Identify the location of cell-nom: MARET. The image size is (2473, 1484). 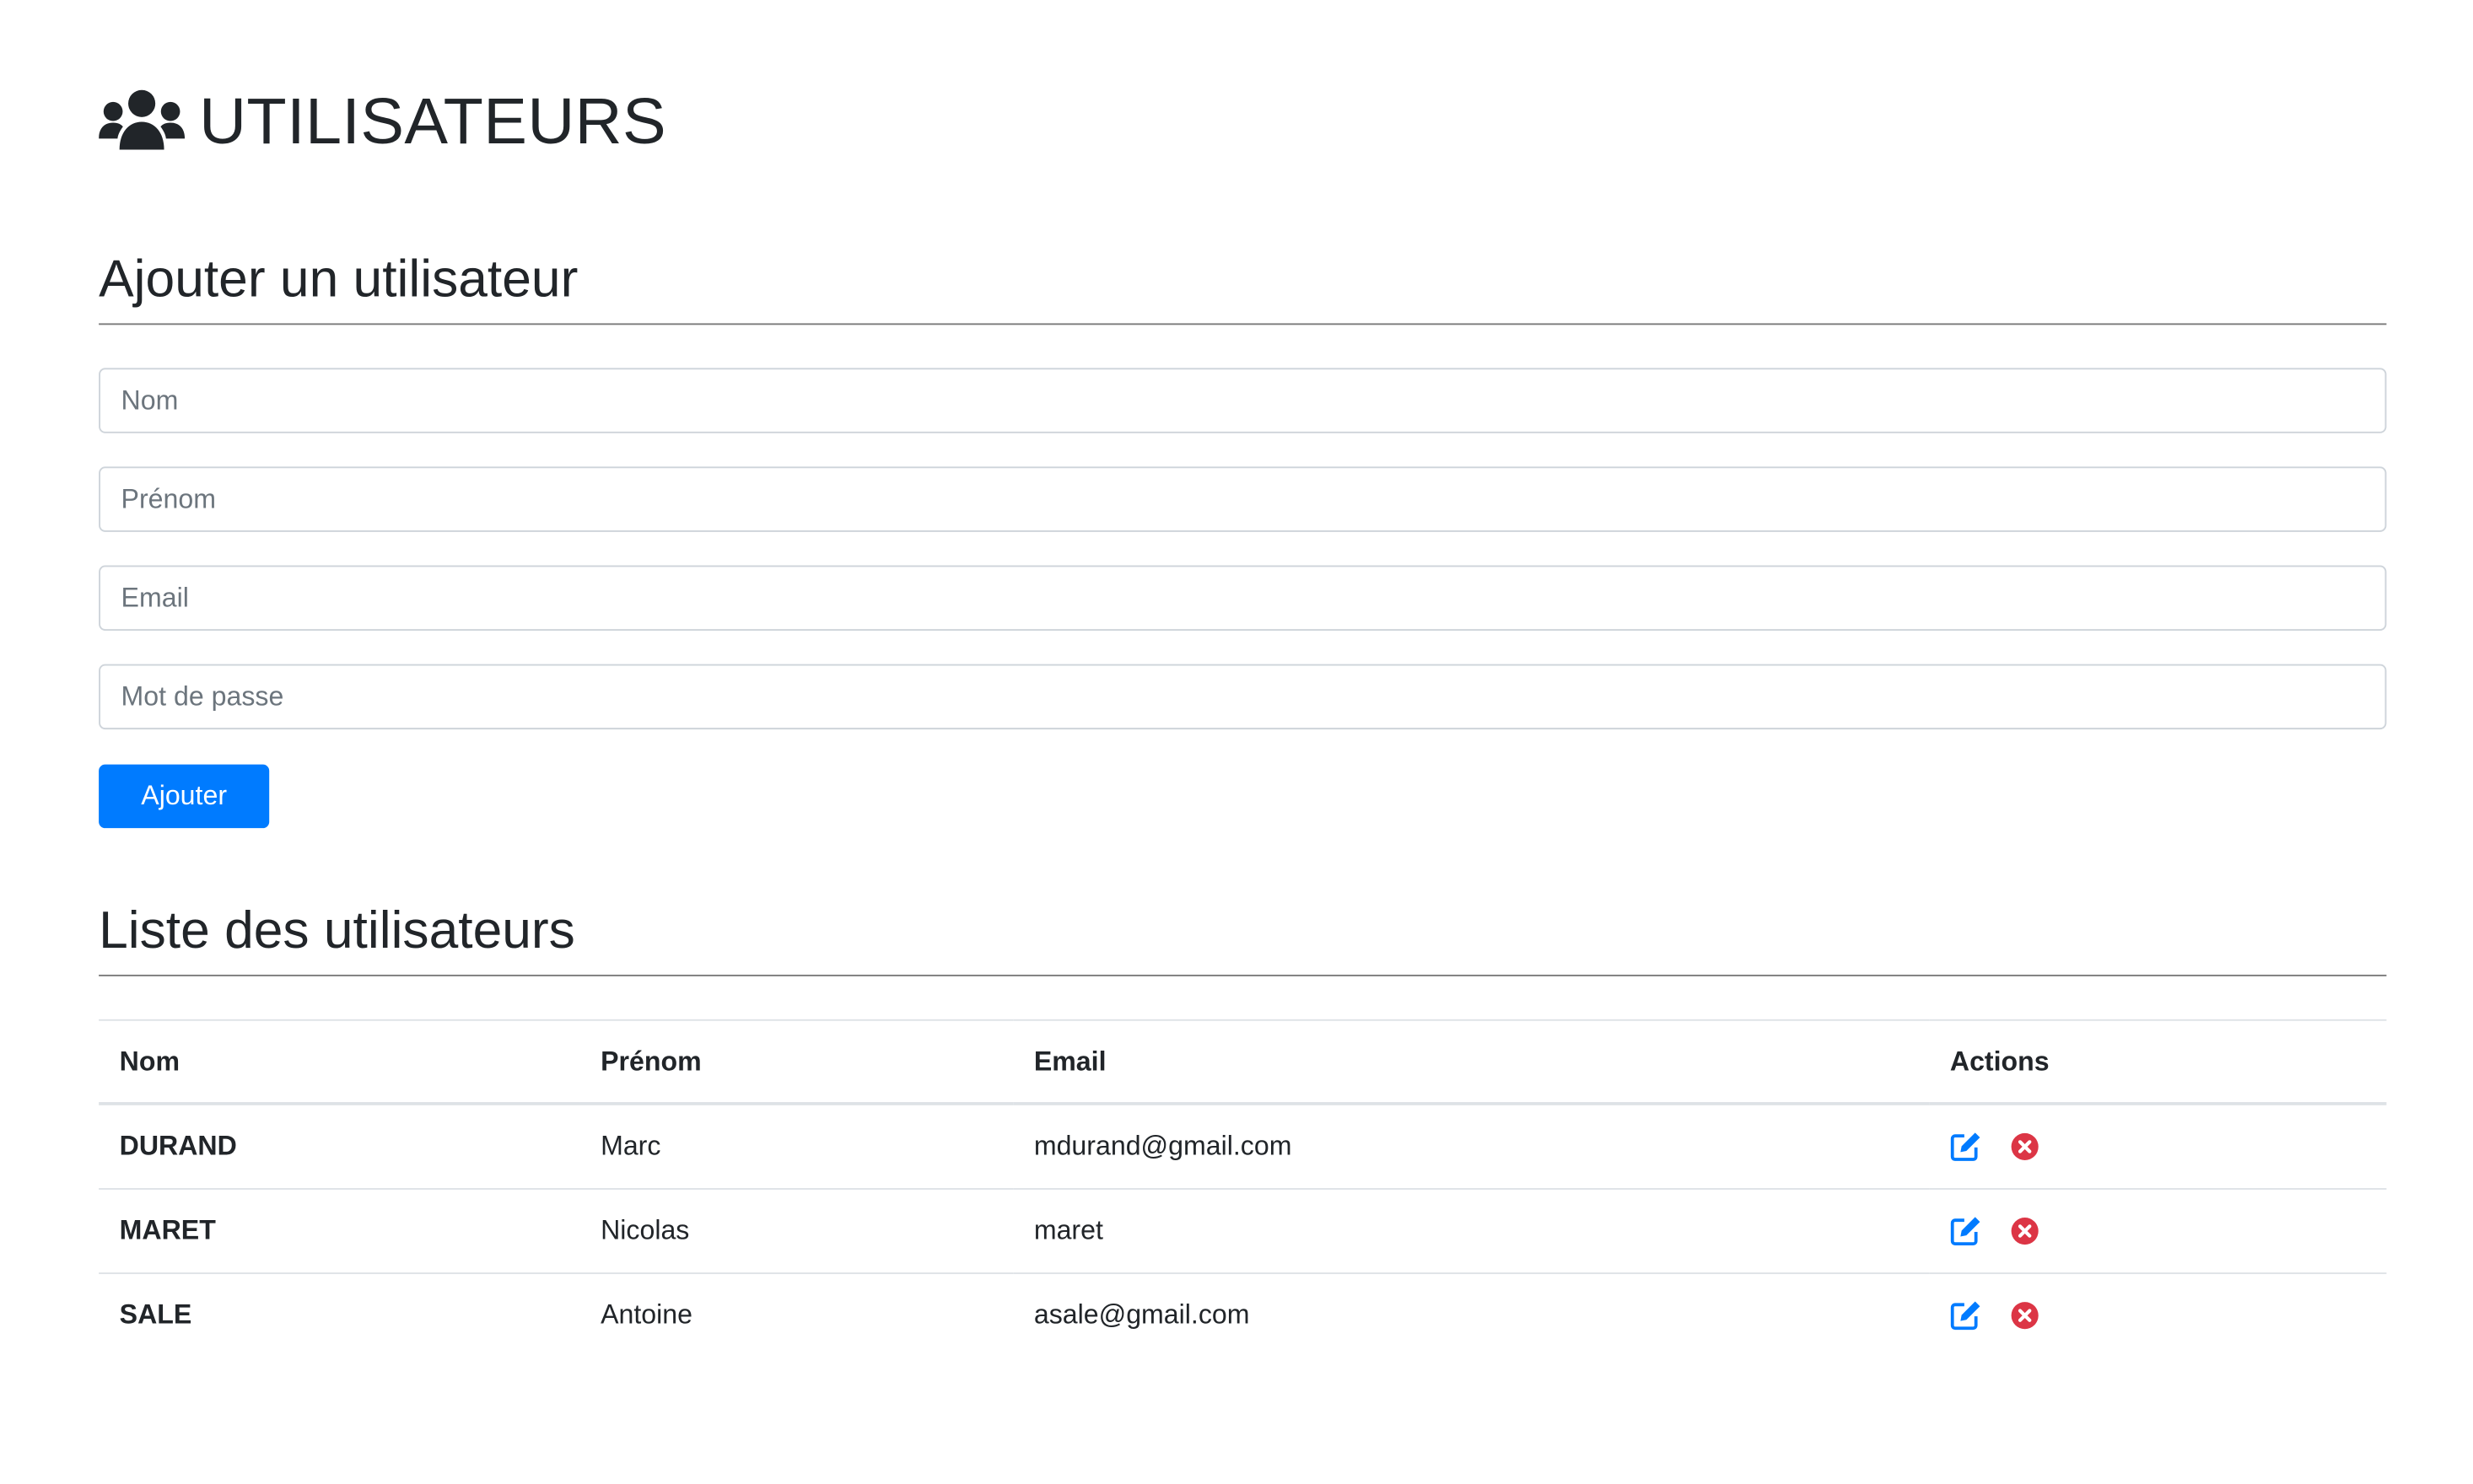
(339, 1231).